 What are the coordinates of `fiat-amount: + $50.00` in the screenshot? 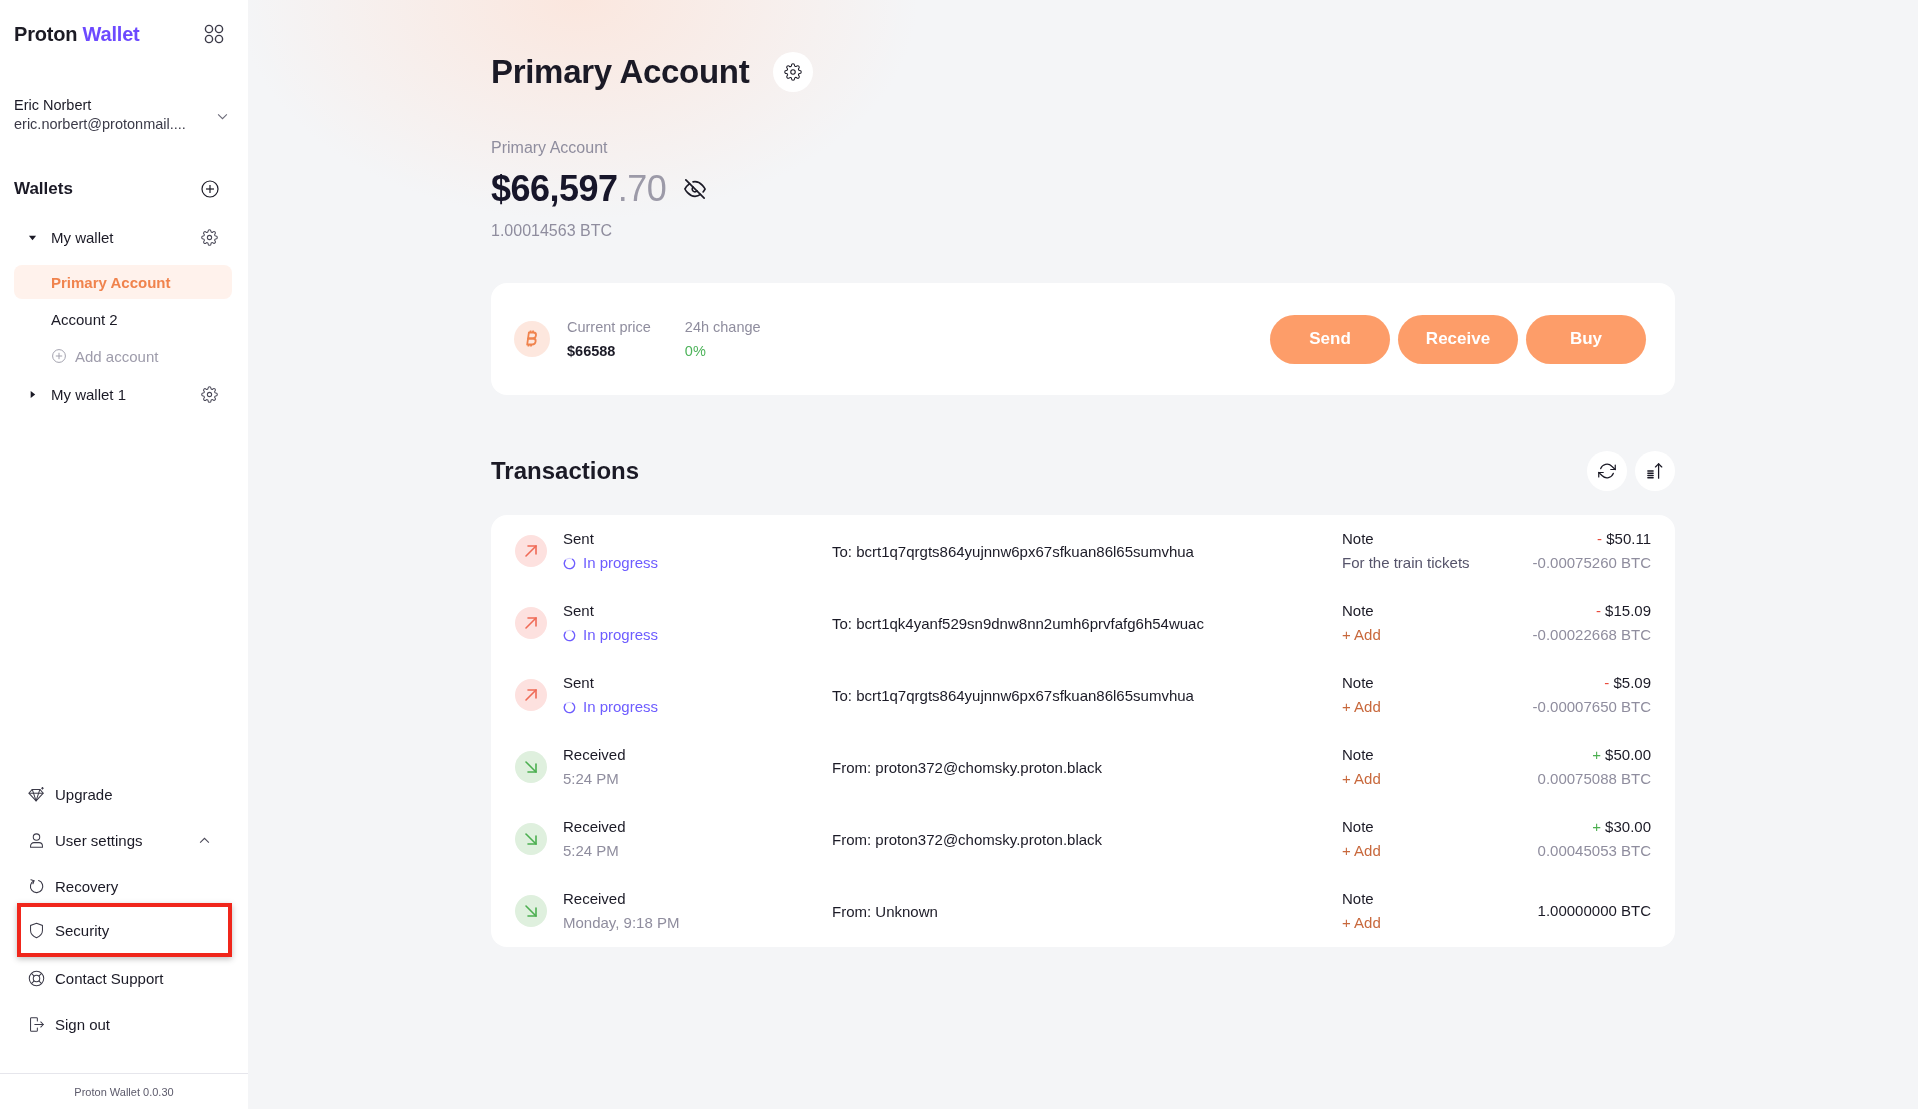 It's located at (1621, 755).